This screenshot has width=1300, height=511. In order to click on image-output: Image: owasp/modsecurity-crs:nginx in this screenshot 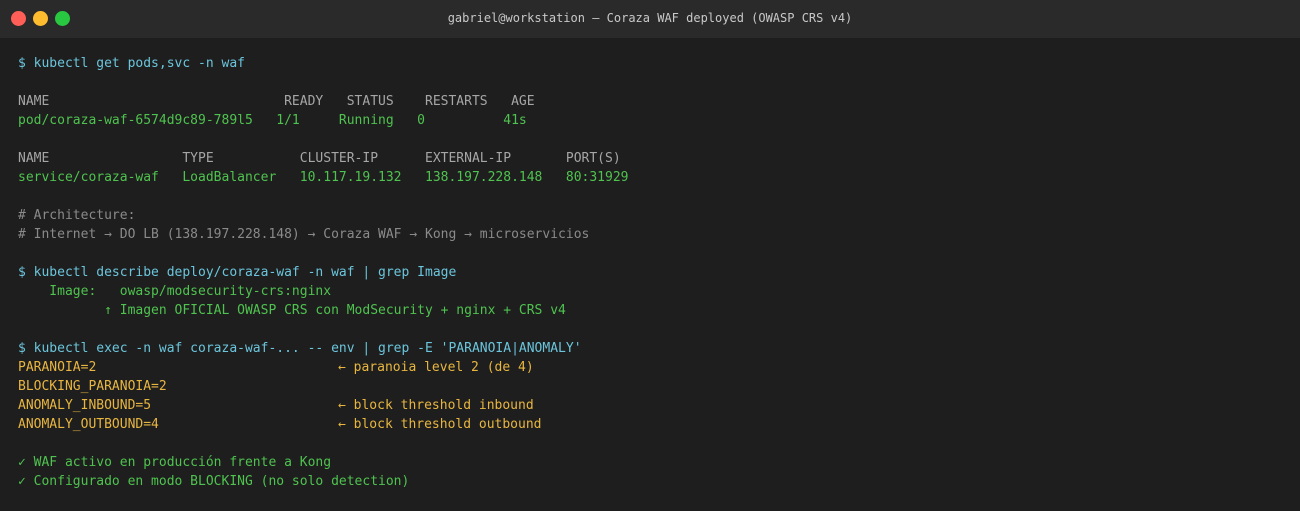, I will do `click(175, 291)`.